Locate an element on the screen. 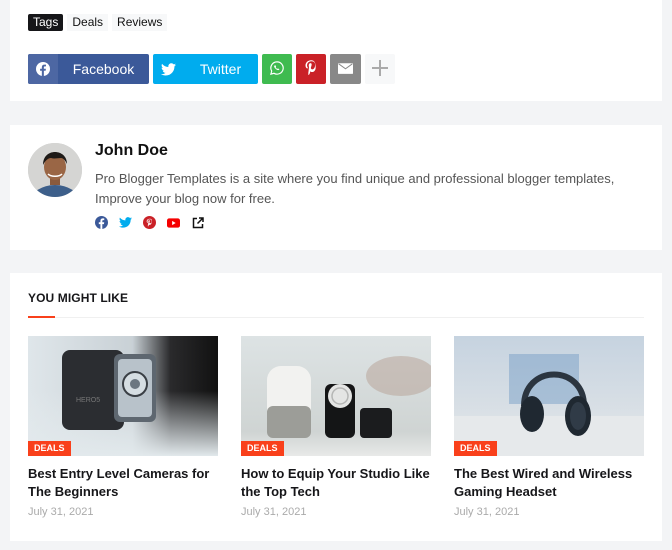  share-email-button is located at coordinates (345, 69).